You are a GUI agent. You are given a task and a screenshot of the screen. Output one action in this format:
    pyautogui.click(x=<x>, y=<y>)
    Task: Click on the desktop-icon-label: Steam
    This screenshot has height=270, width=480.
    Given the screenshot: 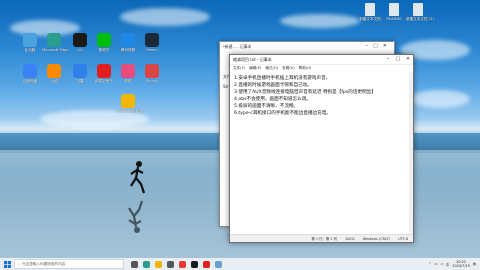 What is the action you would take?
    pyautogui.click(x=152, y=50)
    